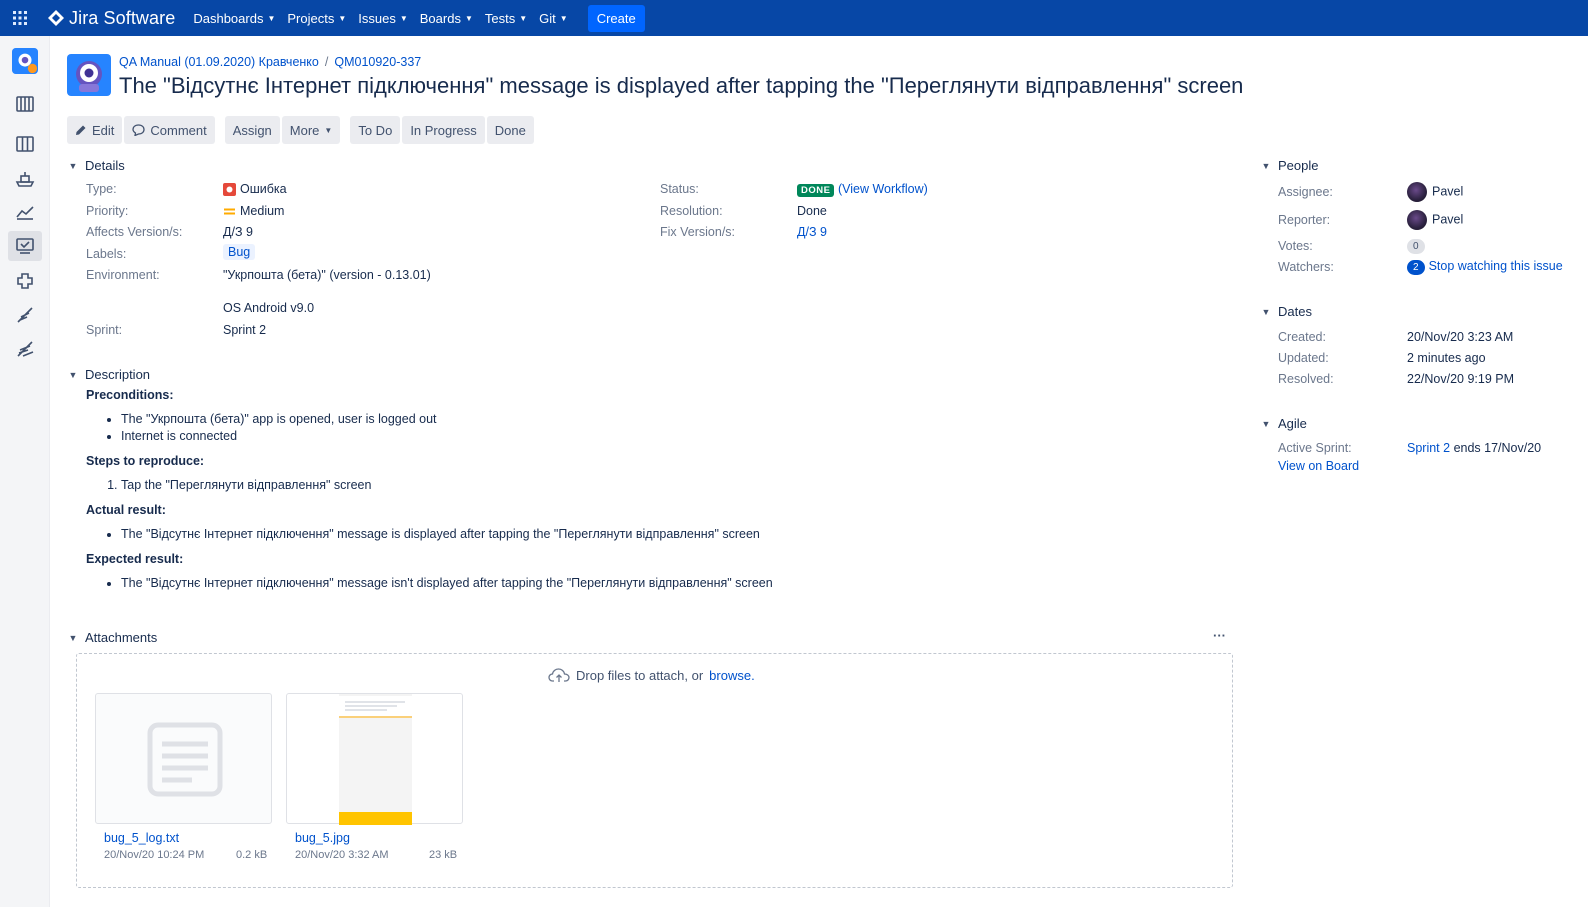 The width and height of the screenshot is (1588, 907). I want to click on agile-section-toggle: ▼ Agile, so click(1283, 423).